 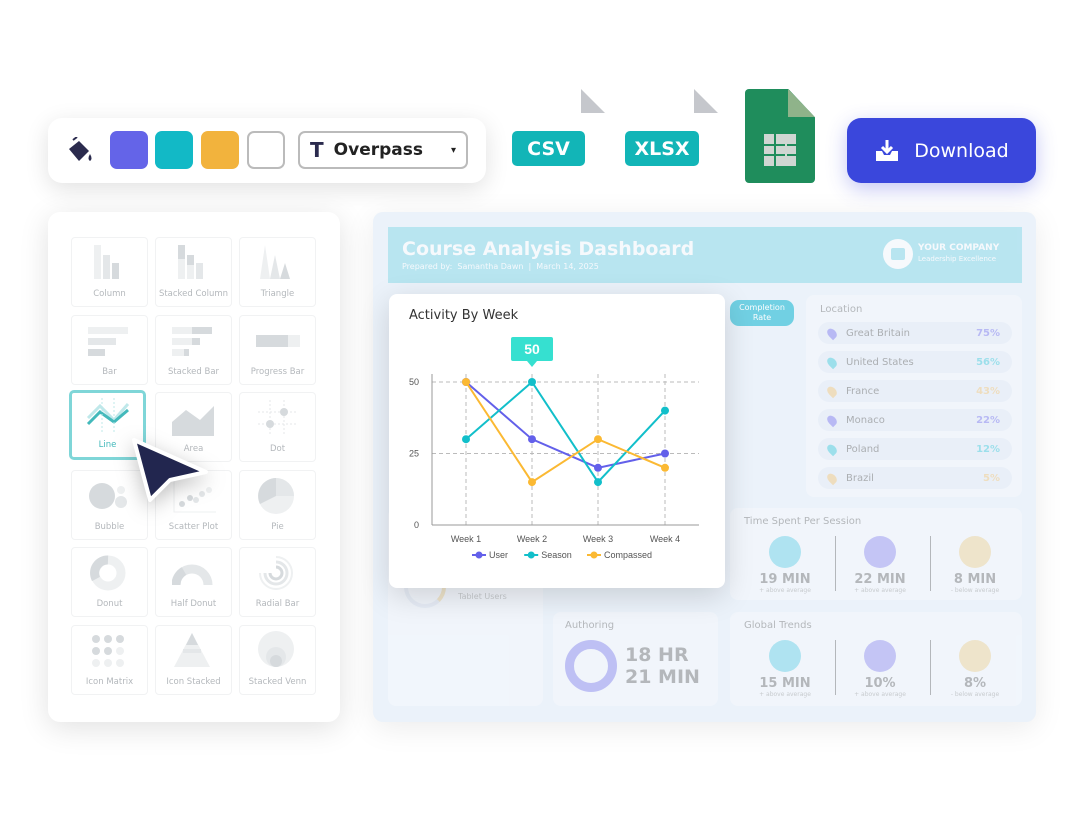 What do you see at coordinates (192, 421) in the screenshot?
I see `area-chart-icon` at bounding box center [192, 421].